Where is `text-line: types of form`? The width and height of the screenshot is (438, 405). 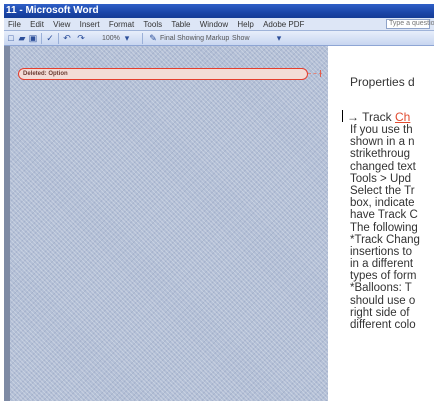
text-line: types of form is located at coordinates (383, 276).